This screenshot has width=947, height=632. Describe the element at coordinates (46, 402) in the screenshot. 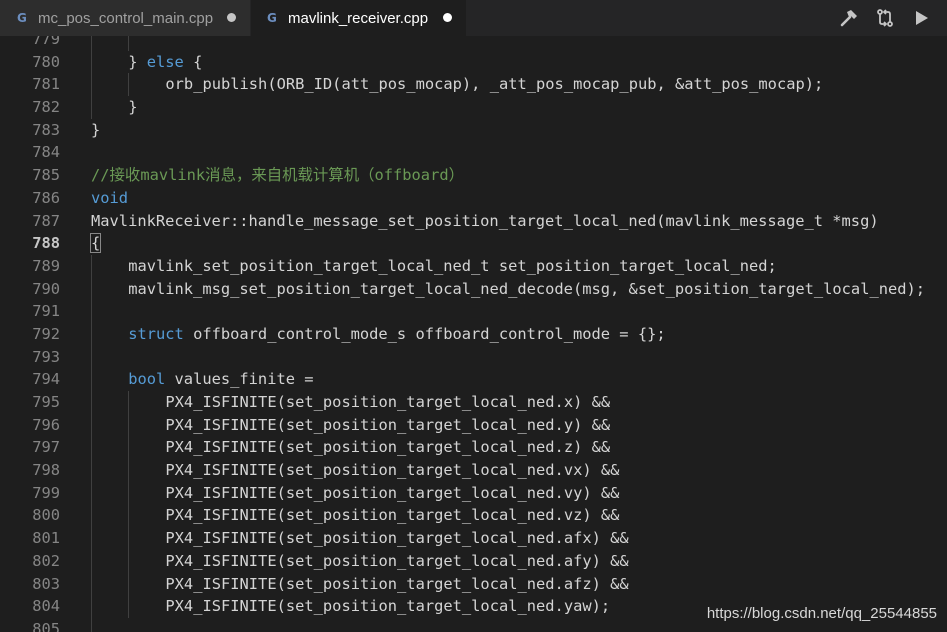

I see `line-number: 795` at that location.